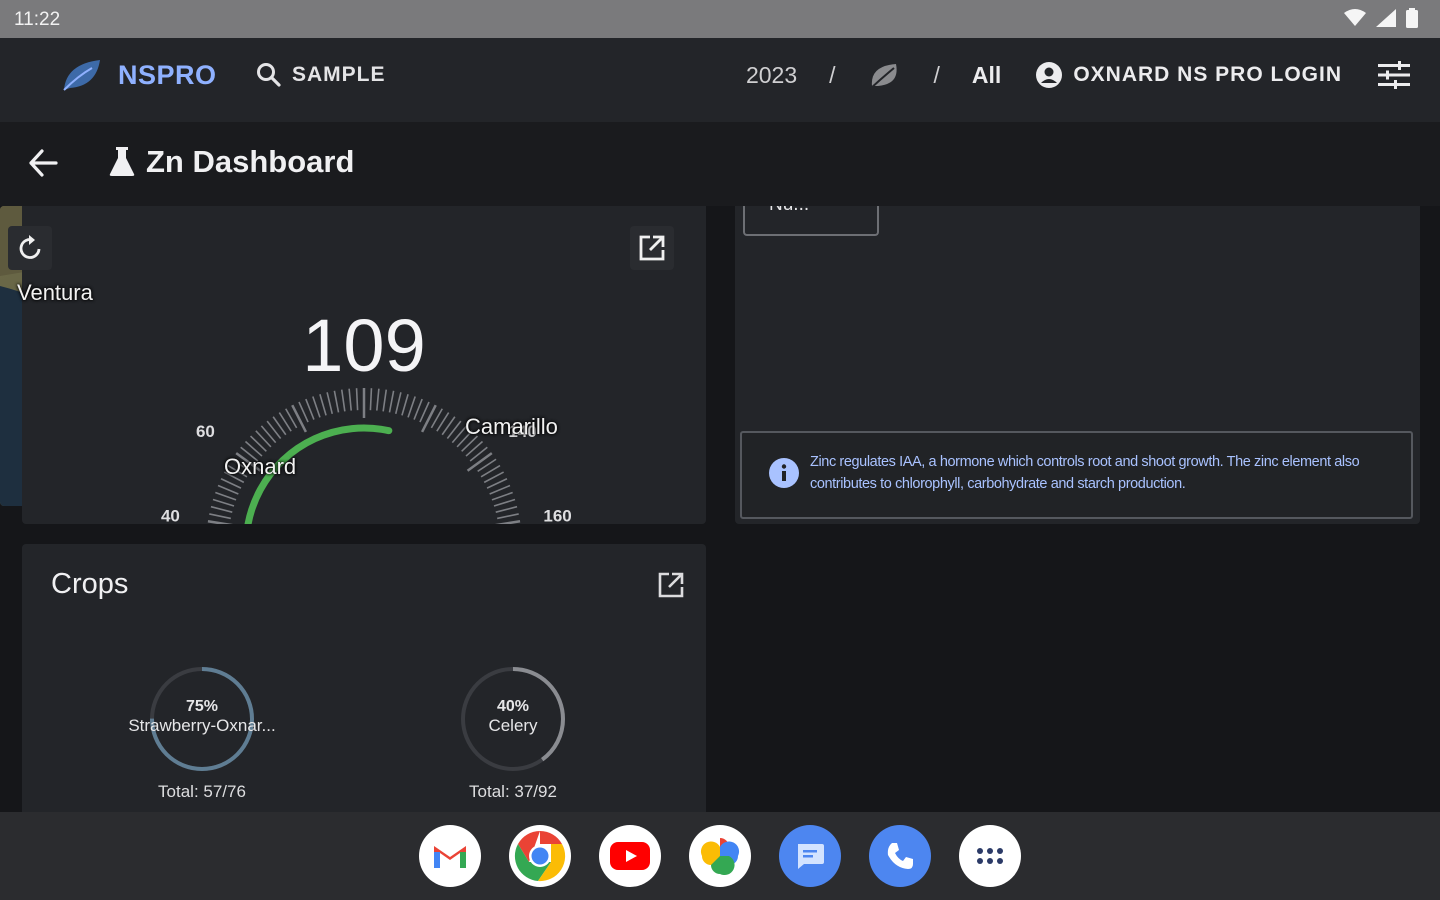 This screenshot has width=1440, height=900. I want to click on gauge-tick-label: 40, so click(170, 515).